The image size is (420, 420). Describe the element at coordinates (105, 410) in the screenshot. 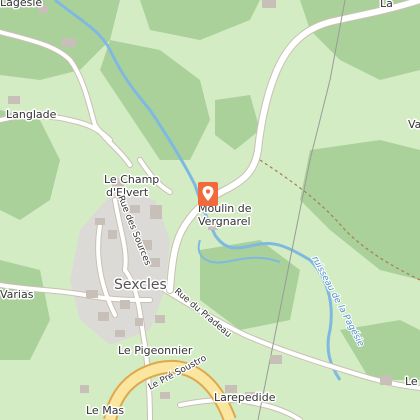

I see `place-label-le-mas: Le Mas` at that location.